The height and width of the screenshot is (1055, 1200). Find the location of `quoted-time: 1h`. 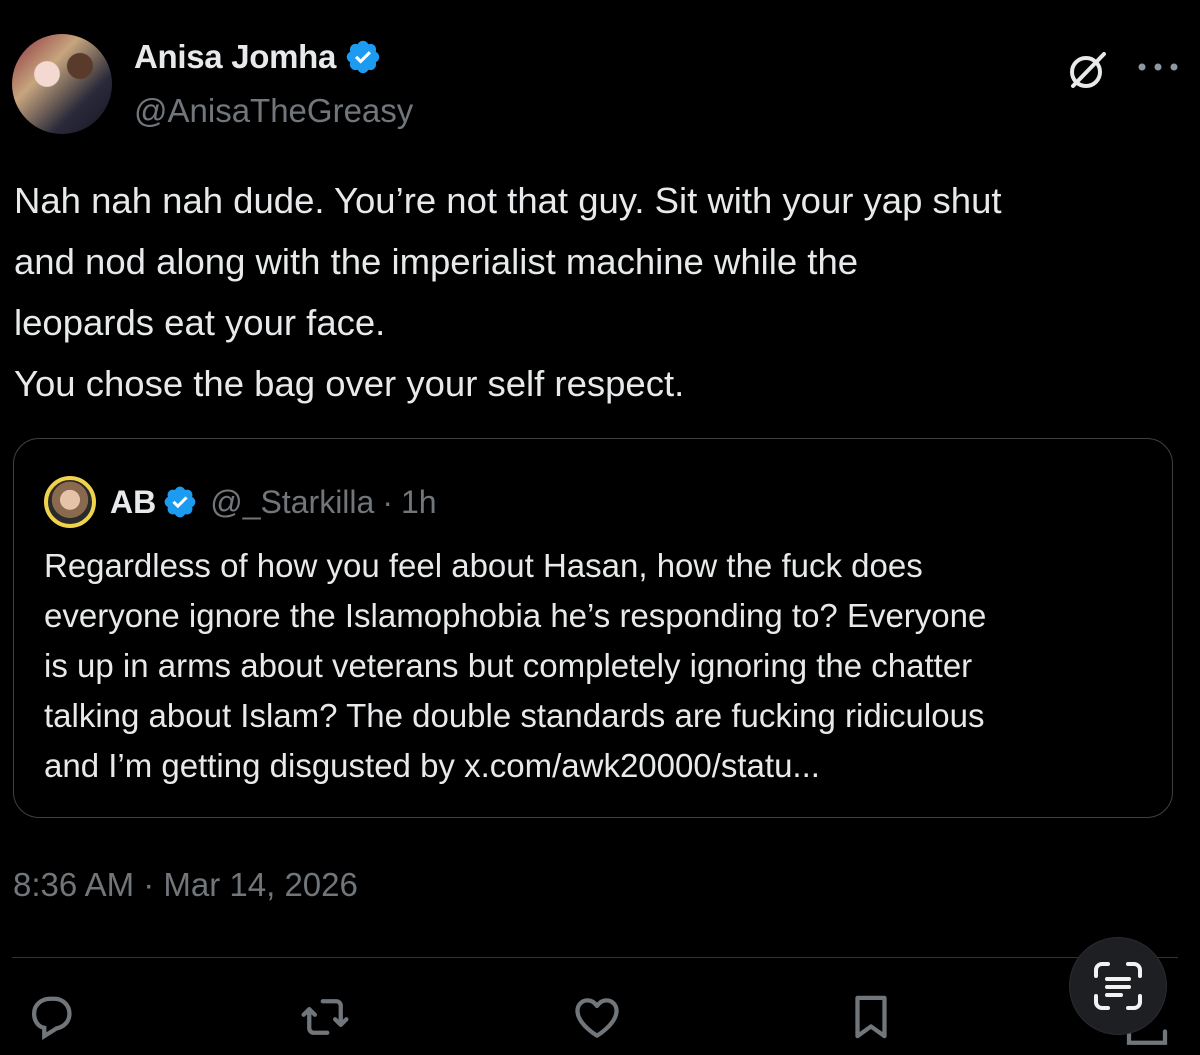

quoted-time: 1h is located at coordinates (418, 501).